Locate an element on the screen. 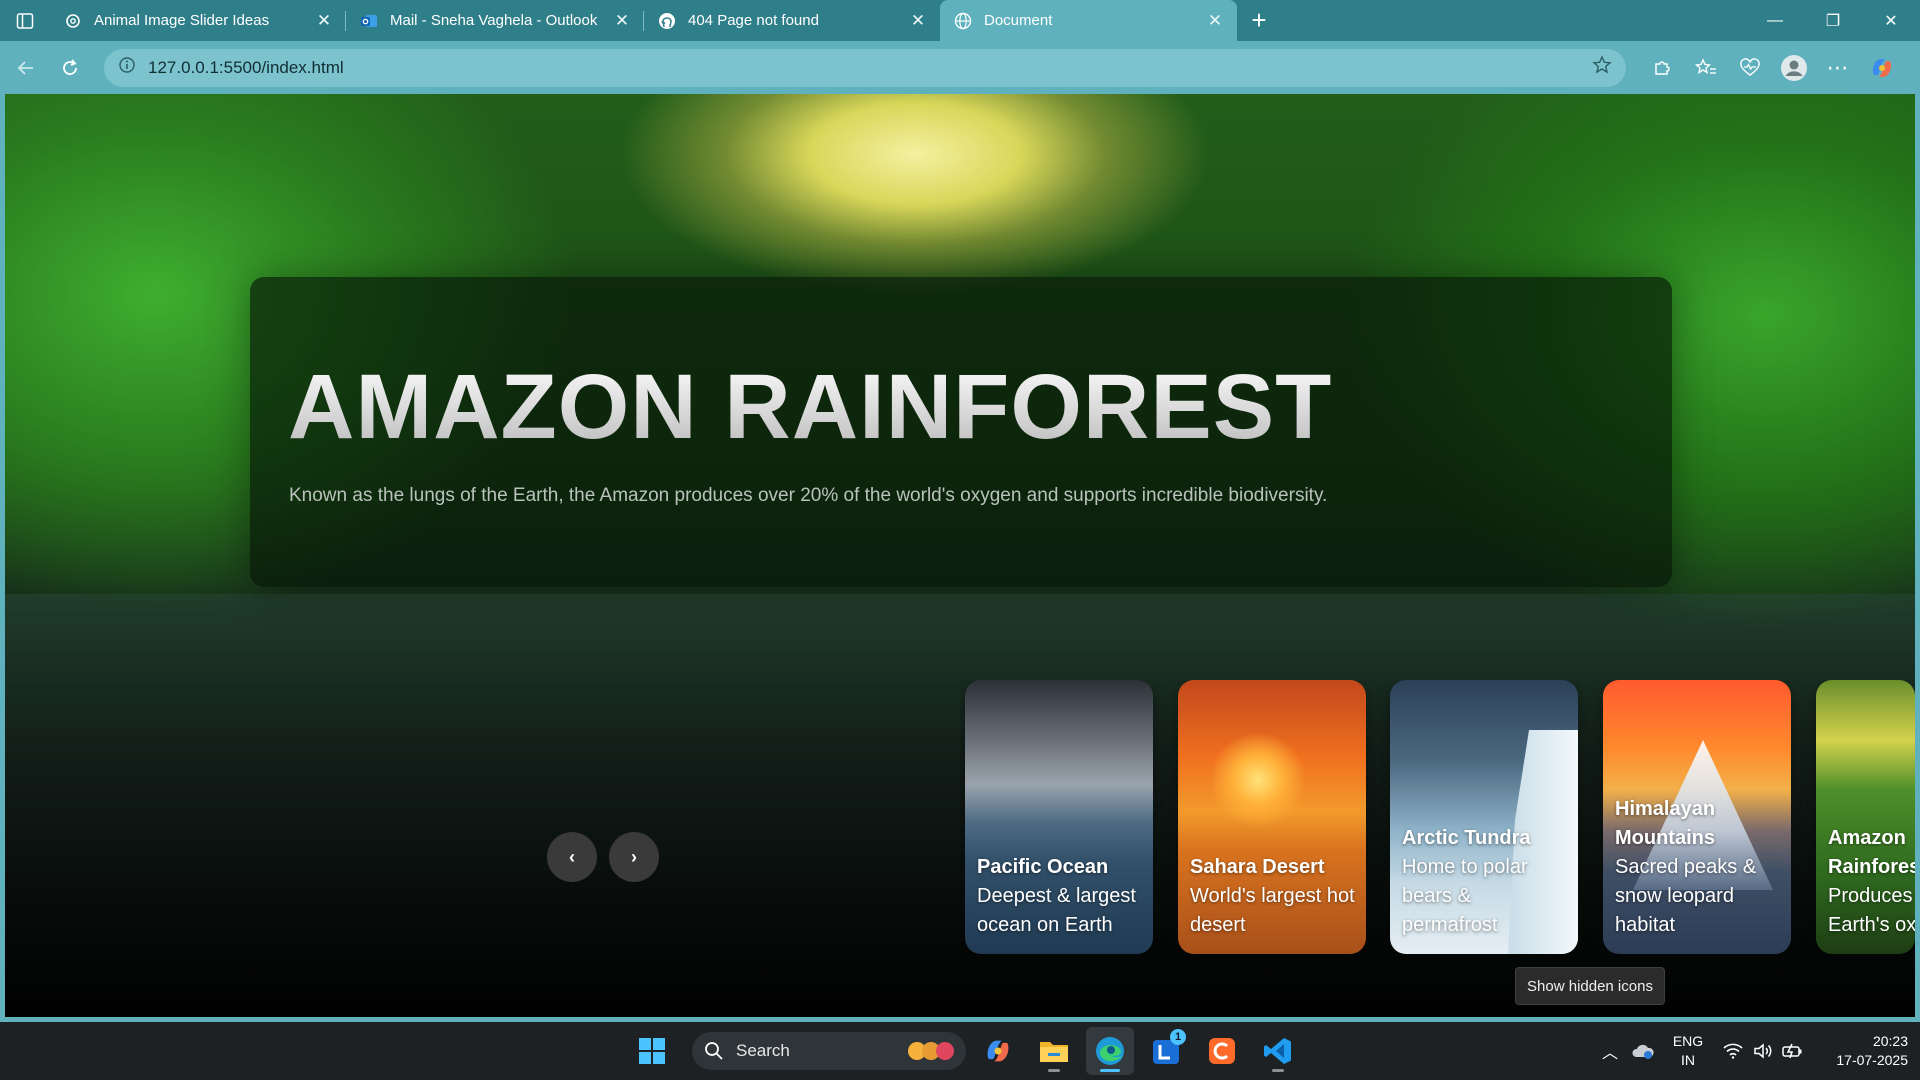 The height and width of the screenshot is (1080, 1920). chevron-up-icon: ︿ is located at coordinates (1609, 1053).